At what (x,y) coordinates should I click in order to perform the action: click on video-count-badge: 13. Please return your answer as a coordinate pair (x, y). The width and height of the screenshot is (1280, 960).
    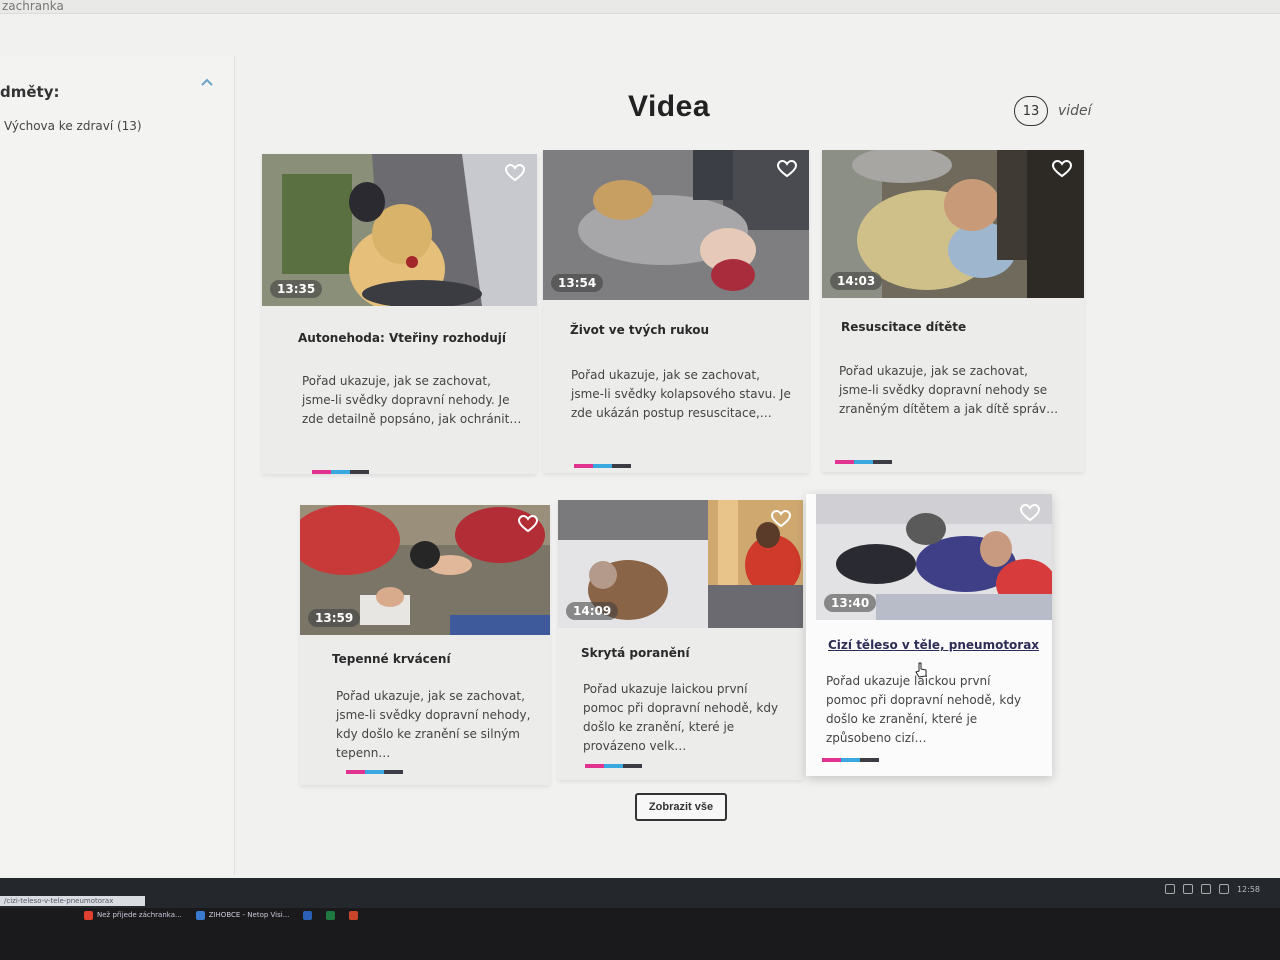
    Looking at the image, I should click on (1031, 111).